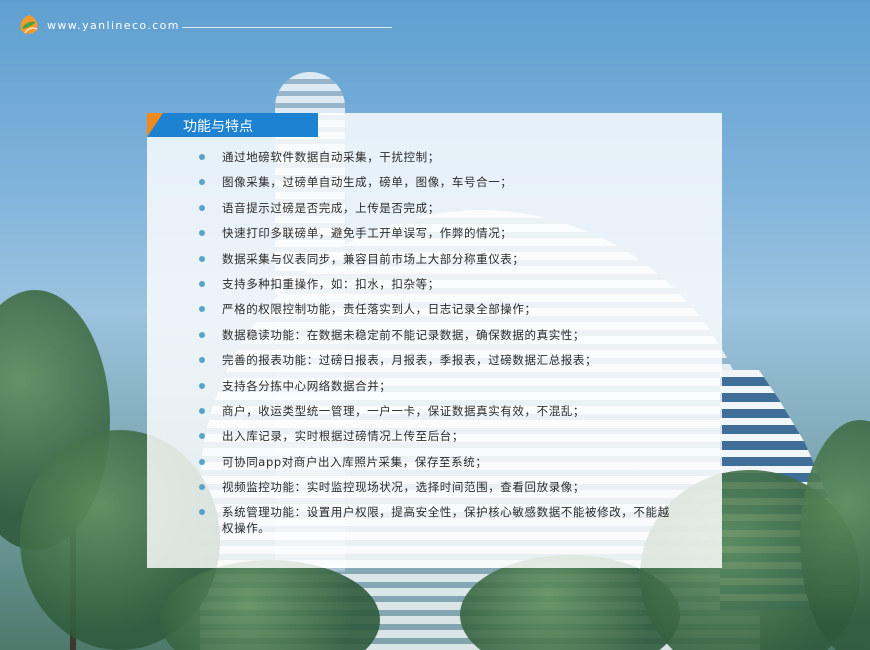 The height and width of the screenshot is (650, 870). Describe the element at coordinates (438, 390) in the screenshot. I see `list-item: 支持各分拣中心网络数据合并；` at that location.